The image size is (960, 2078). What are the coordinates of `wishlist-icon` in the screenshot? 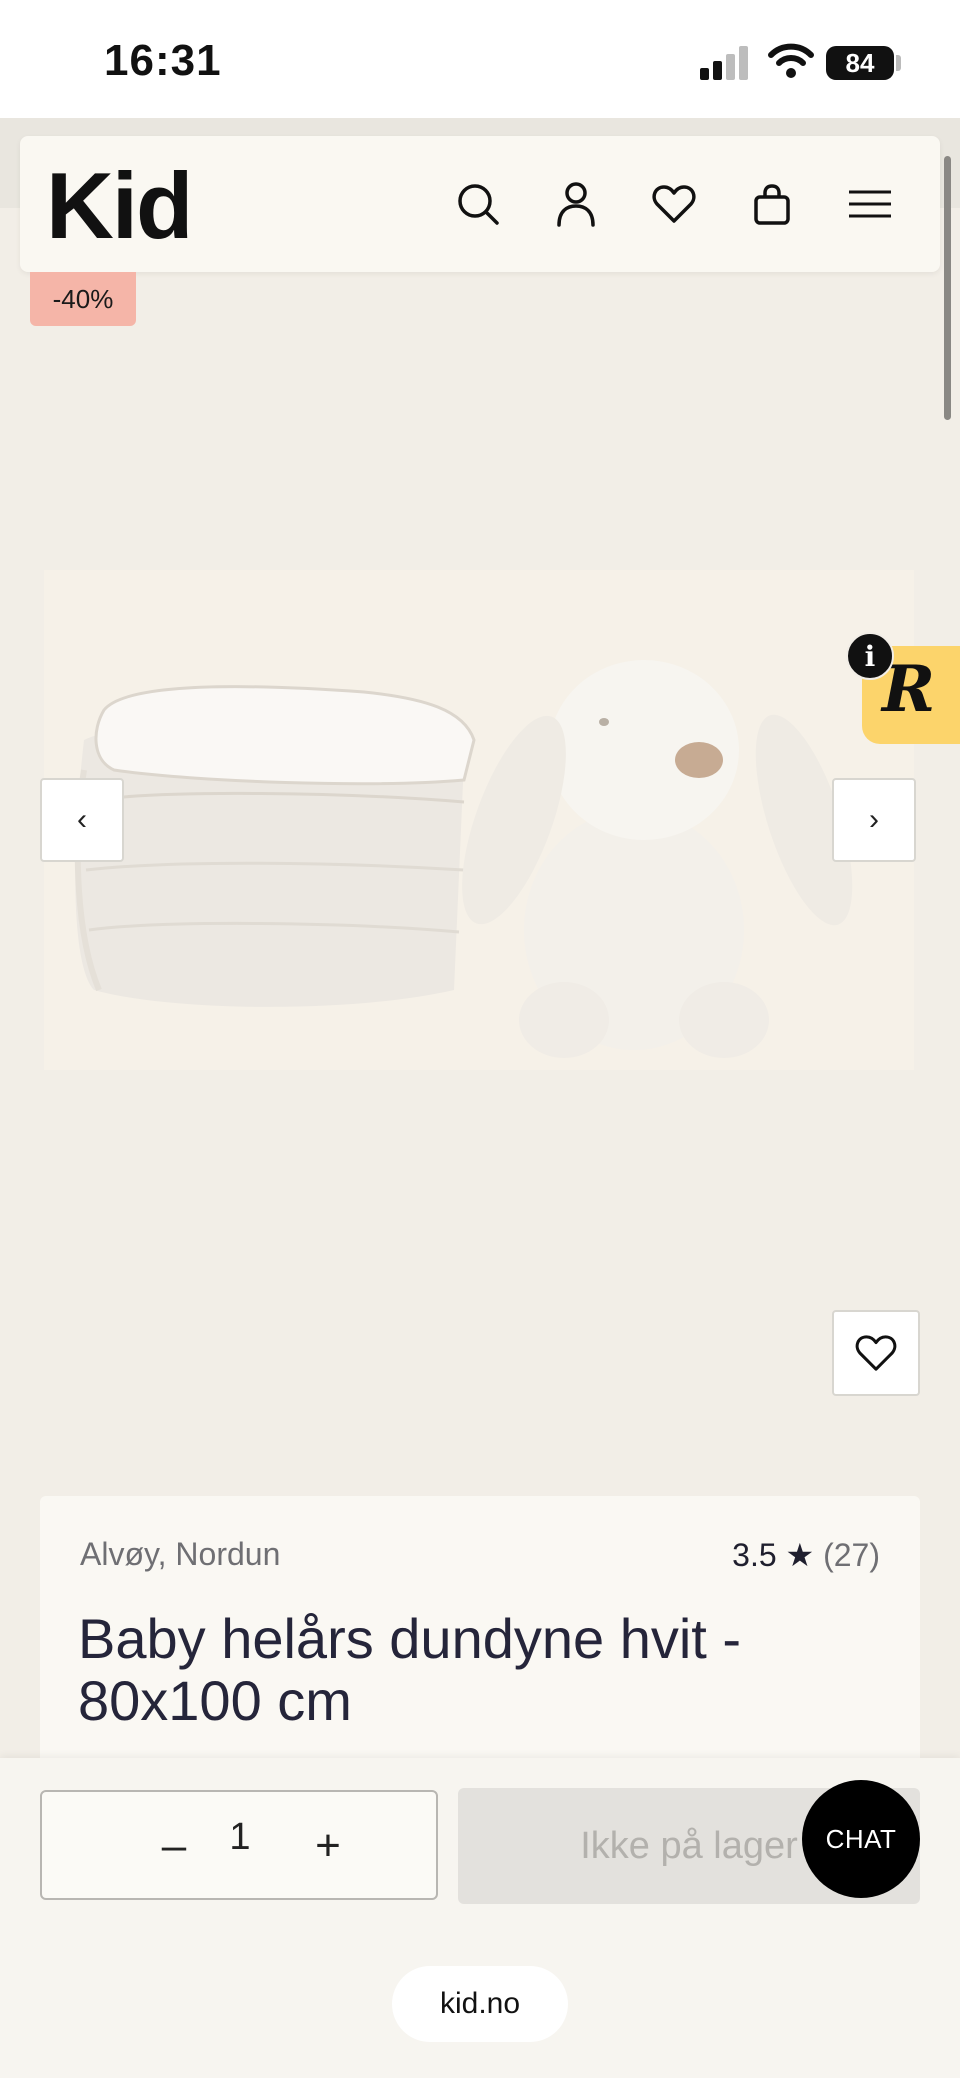 It's located at (674, 204).